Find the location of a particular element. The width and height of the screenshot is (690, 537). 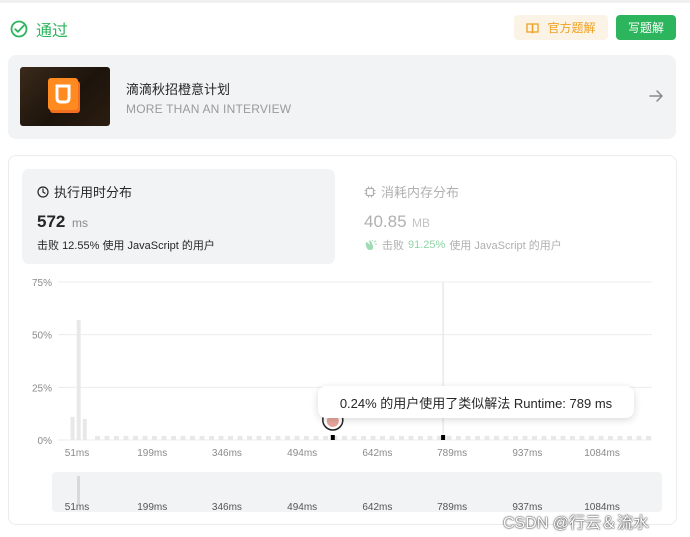

x-tick-label: 789ms is located at coordinates (452, 453).